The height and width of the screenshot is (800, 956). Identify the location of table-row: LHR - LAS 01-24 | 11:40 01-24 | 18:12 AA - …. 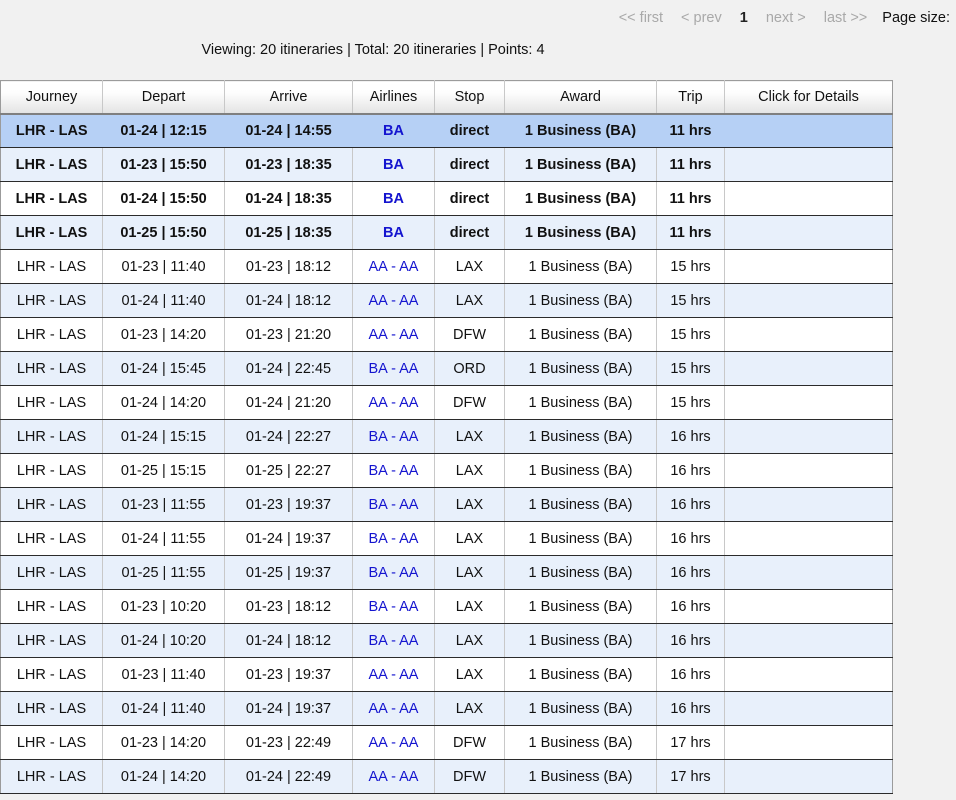
(446, 300).